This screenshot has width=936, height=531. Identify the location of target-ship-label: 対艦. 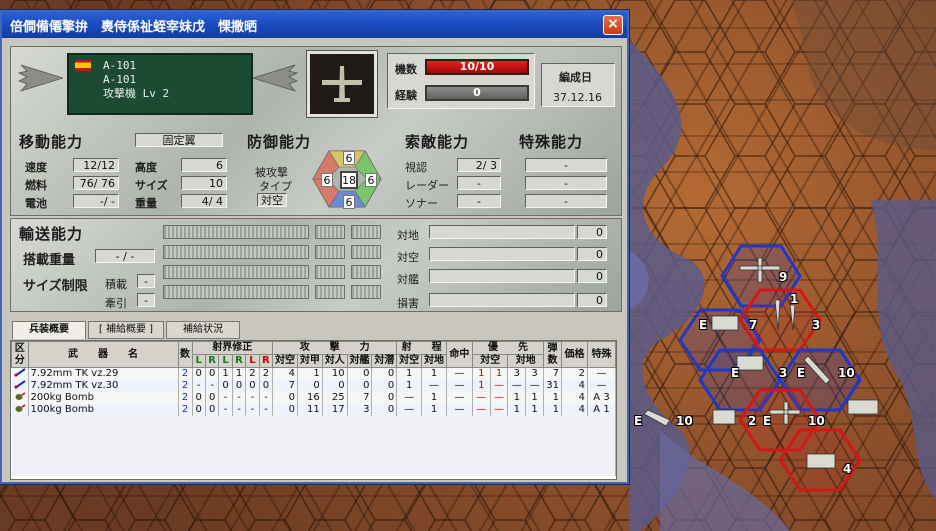
(408, 279).